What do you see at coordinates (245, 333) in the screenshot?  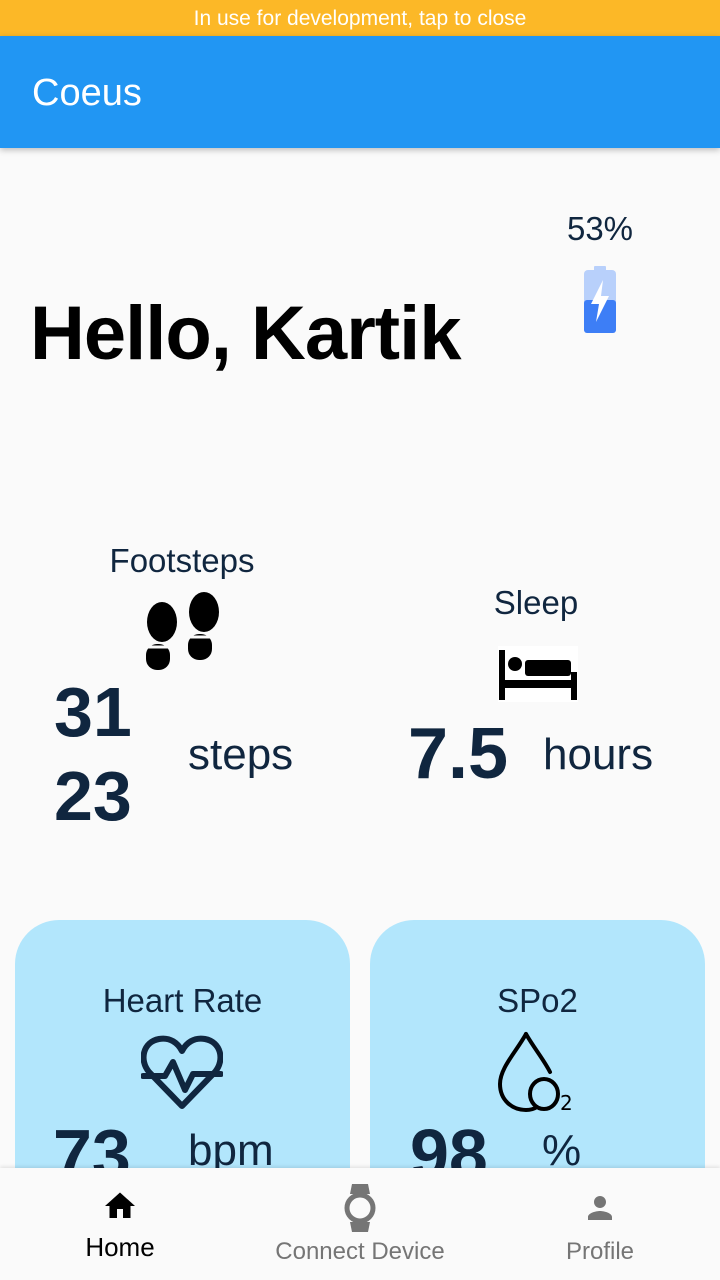 I see `greeting-heading: Hello, Kartik` at bounding box center [245, 333].